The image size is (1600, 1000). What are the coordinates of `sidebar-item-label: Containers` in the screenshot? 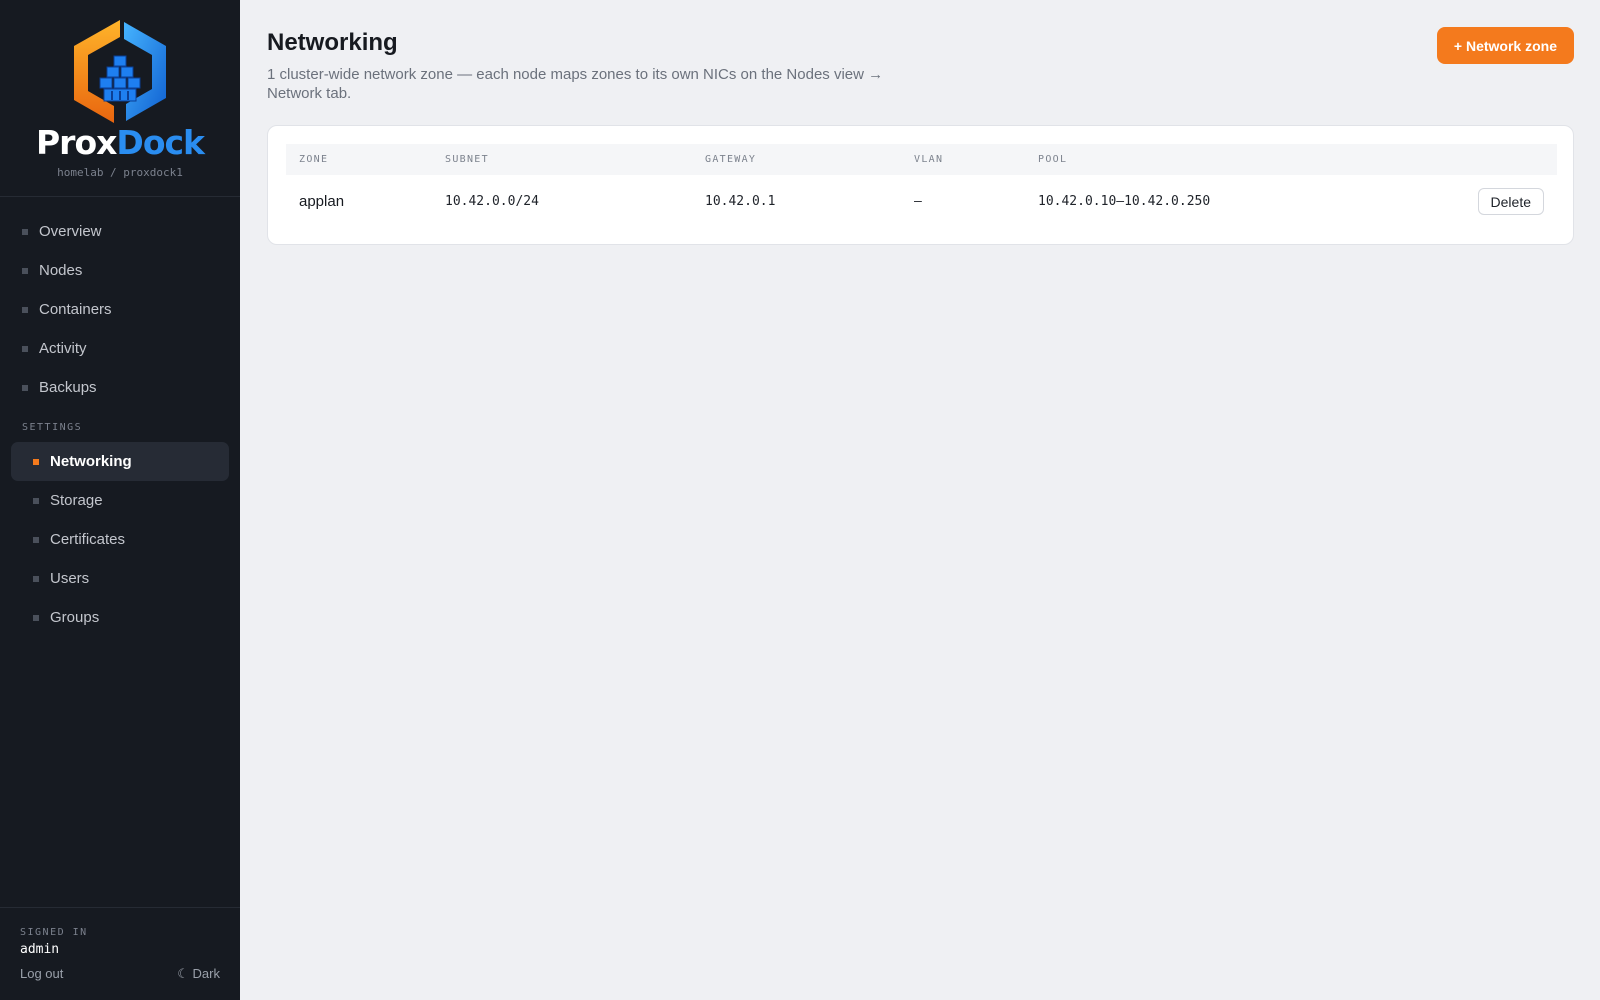 It's located at (75, 309).